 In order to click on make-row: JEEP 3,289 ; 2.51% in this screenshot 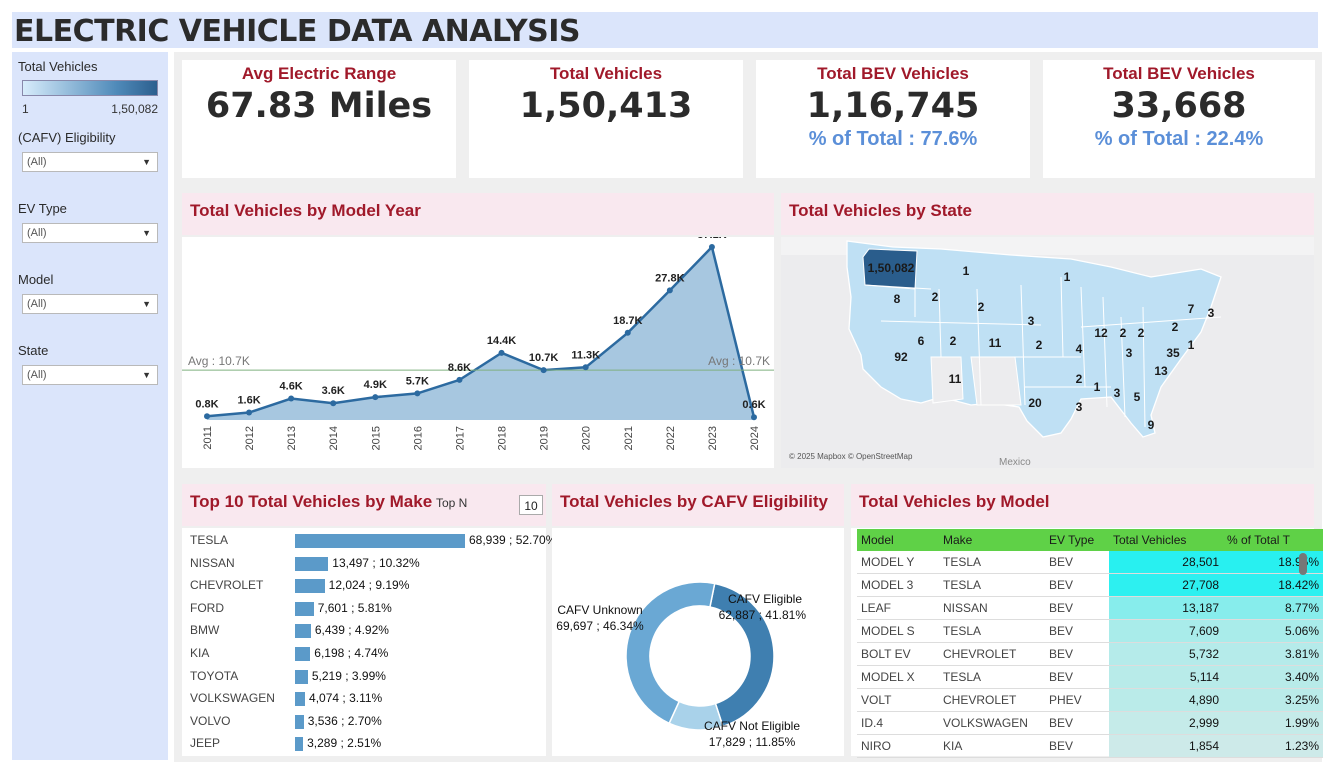, I will do `click(360, 744)`.